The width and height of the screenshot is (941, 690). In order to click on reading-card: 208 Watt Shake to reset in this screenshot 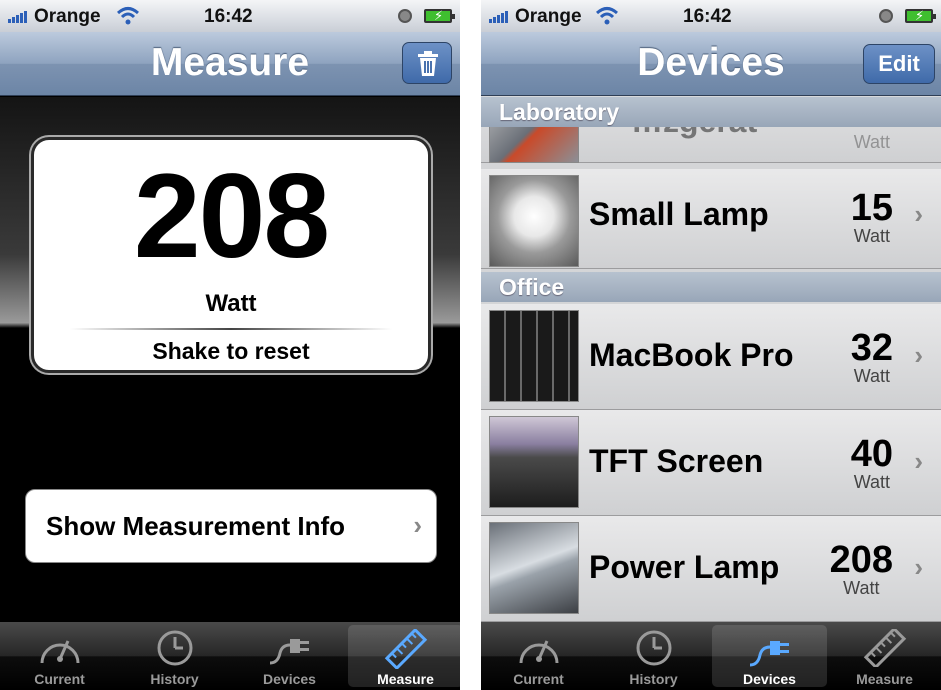, I will do `click(231, 255)`.